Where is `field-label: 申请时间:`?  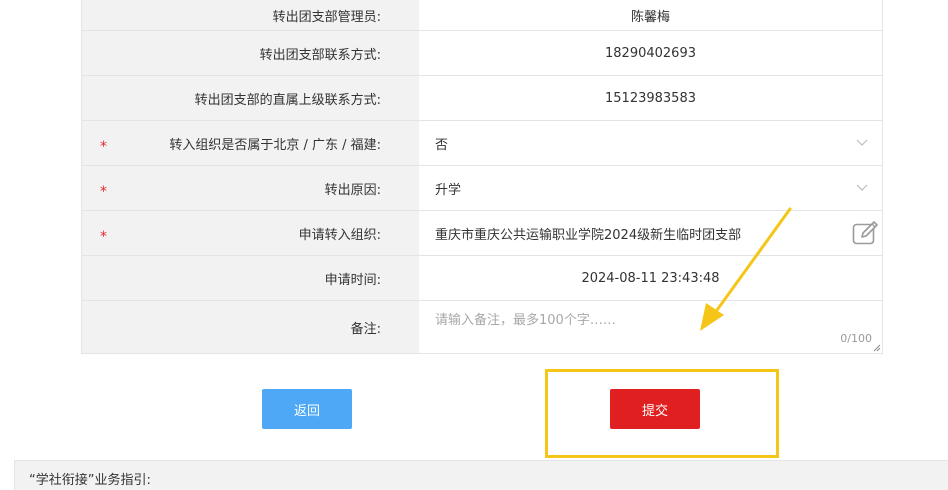 field-label: 申请时间: is located at coordinates (250, 278).